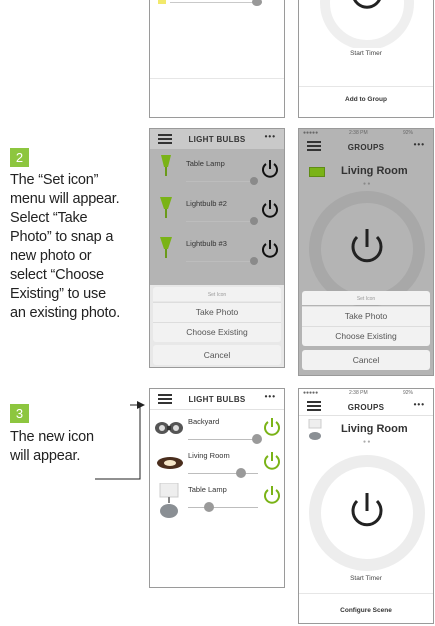  I want to click on start-timer-label: Start Timer, so click(366, 53).